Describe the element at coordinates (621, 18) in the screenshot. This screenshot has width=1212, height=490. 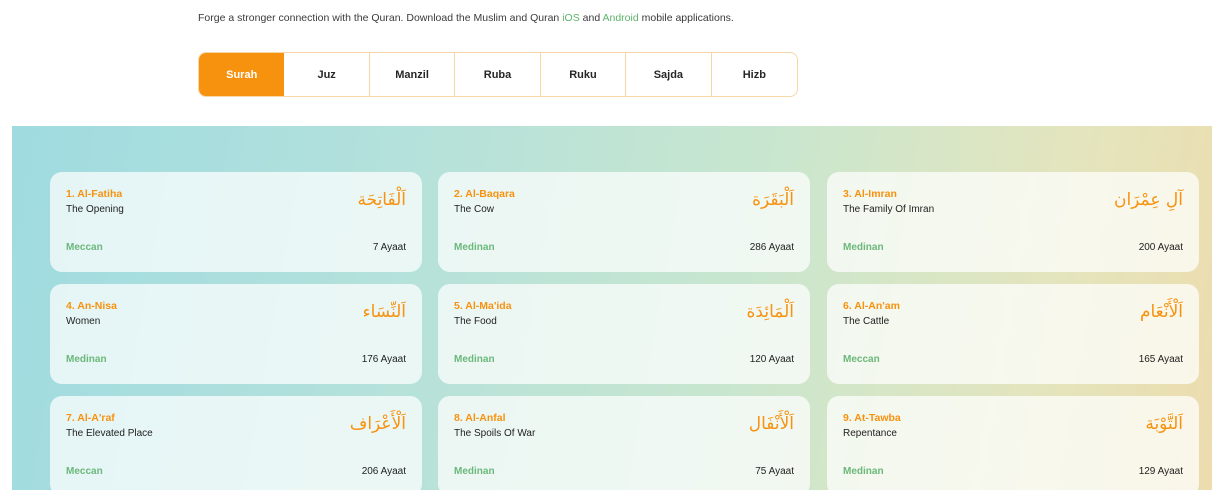
I see `android-link: Android` at that location.